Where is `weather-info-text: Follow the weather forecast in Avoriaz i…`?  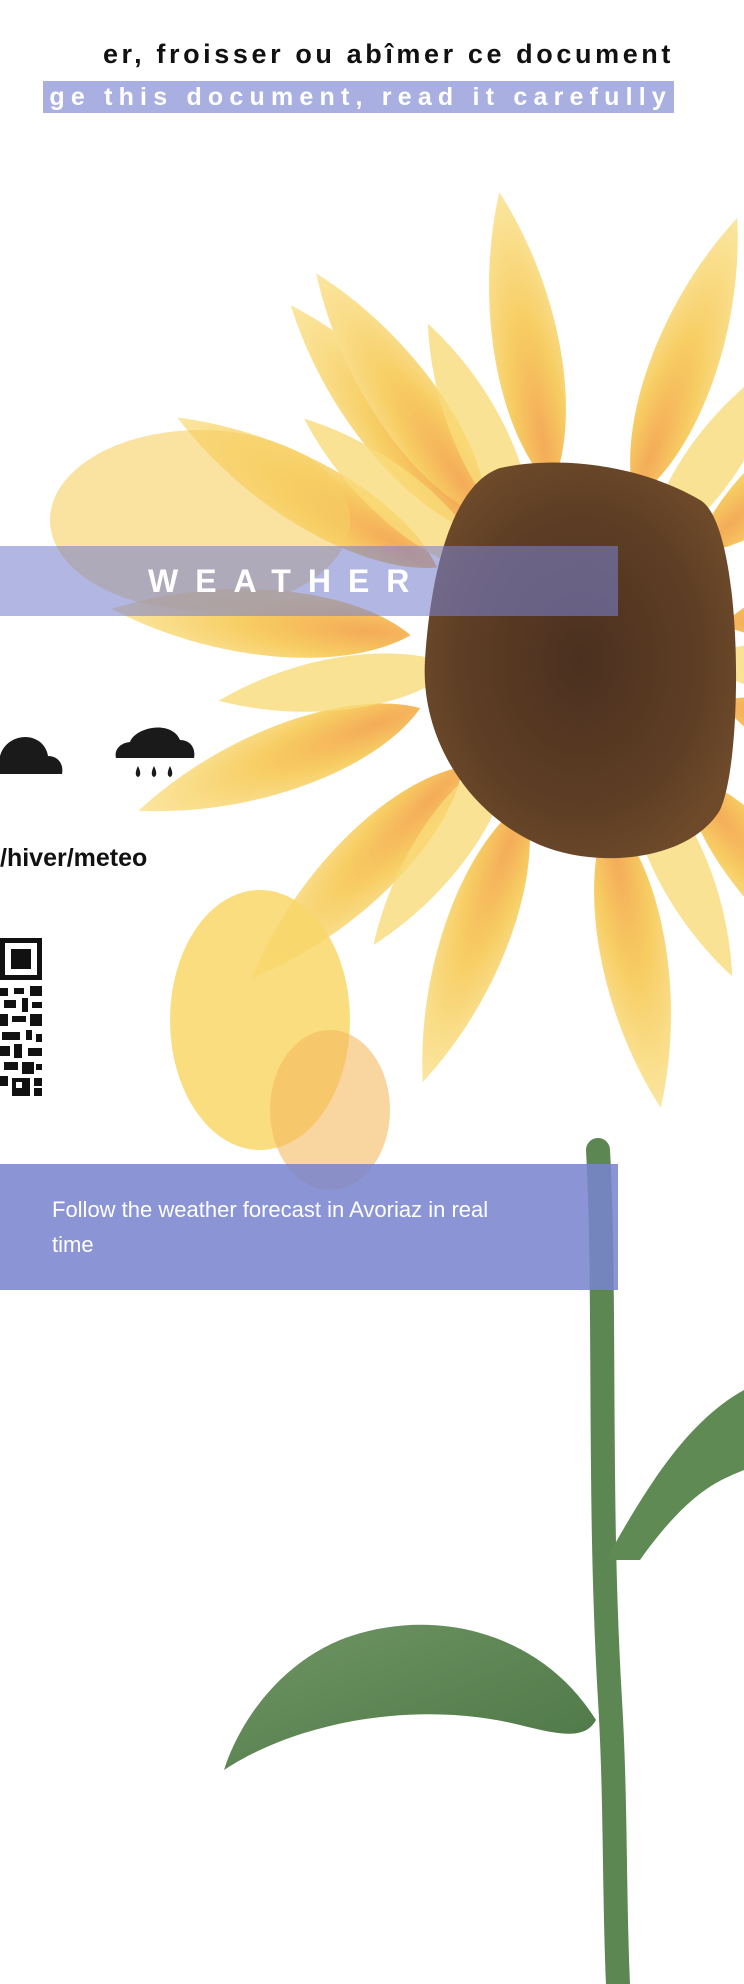
weather-info-text: Follow the weather forecast in Avoriaz i… is located at coordinates (270, 1227).